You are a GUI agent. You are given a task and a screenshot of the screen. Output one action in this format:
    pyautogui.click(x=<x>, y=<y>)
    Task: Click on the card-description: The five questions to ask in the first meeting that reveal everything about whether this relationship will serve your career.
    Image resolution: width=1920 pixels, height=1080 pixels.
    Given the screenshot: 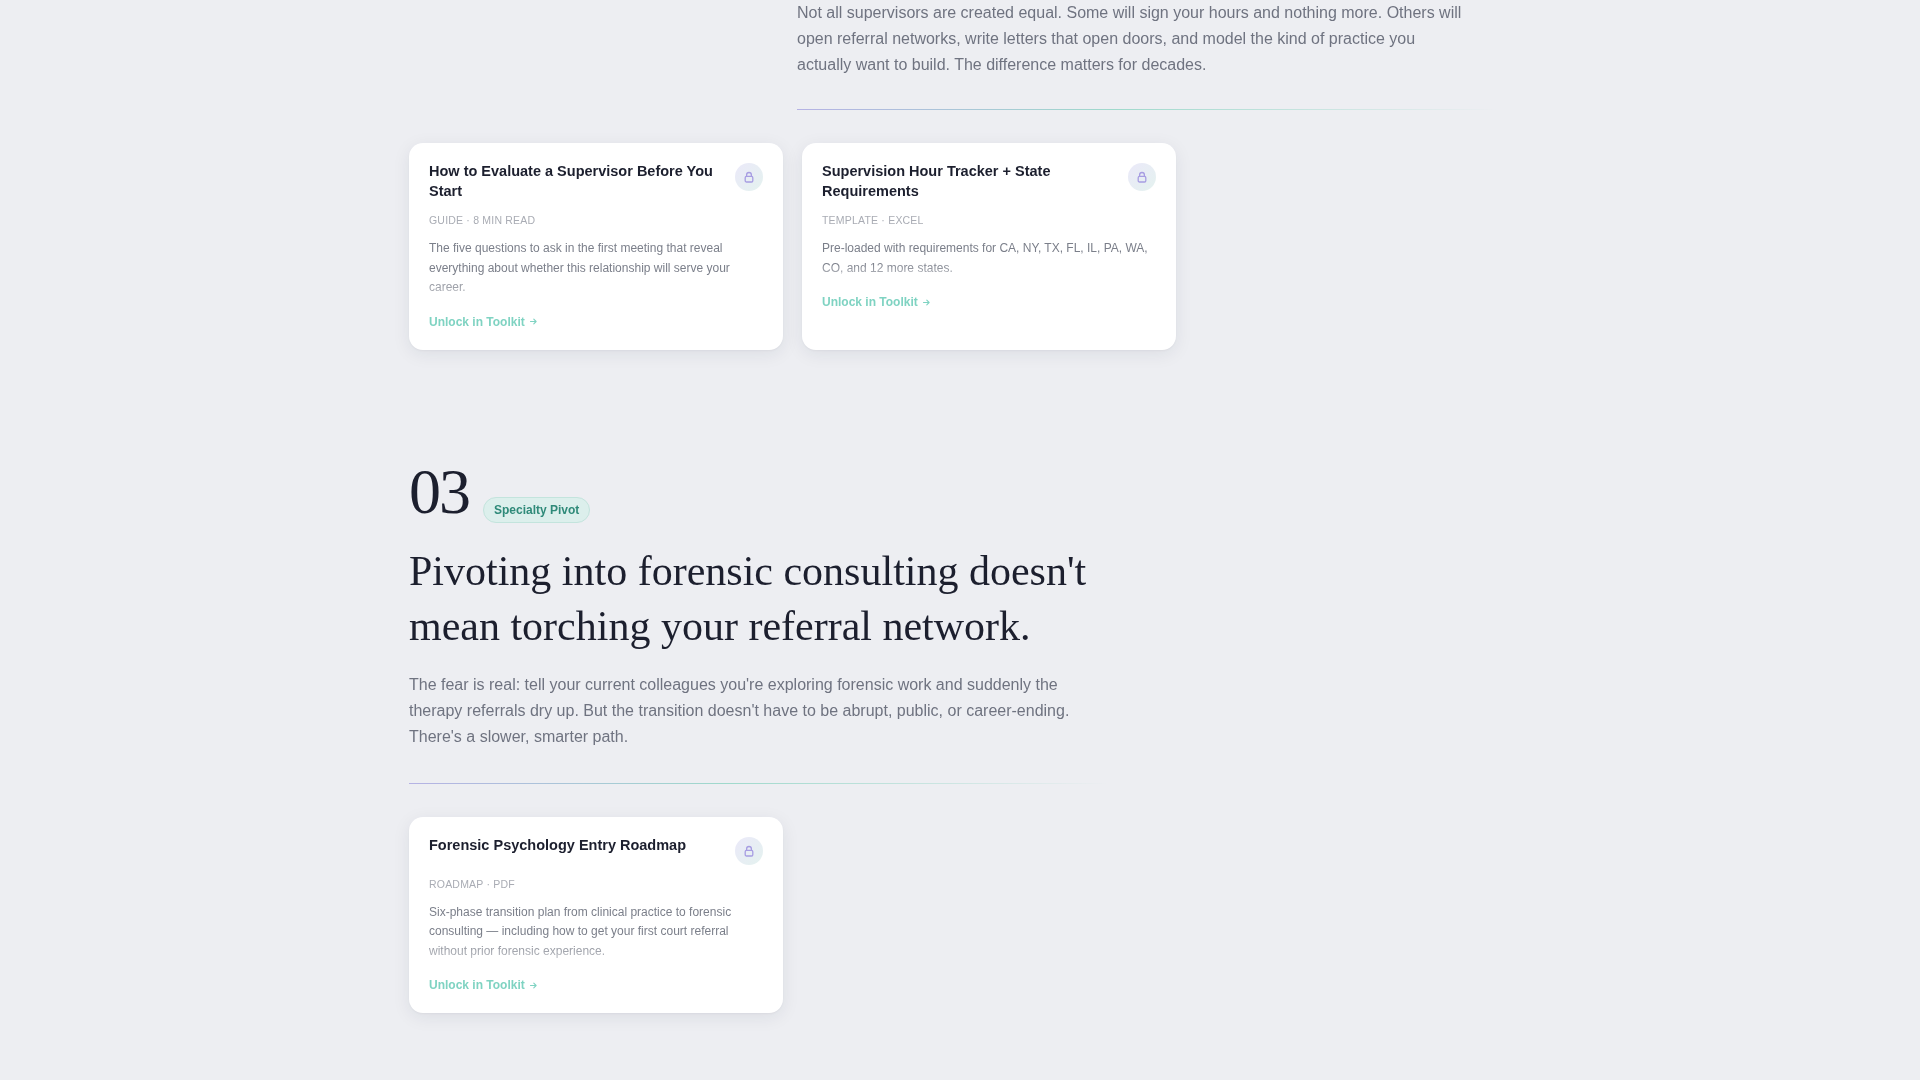 What is the action you would take?
    pyautogui.click(x=580, y=268)
    